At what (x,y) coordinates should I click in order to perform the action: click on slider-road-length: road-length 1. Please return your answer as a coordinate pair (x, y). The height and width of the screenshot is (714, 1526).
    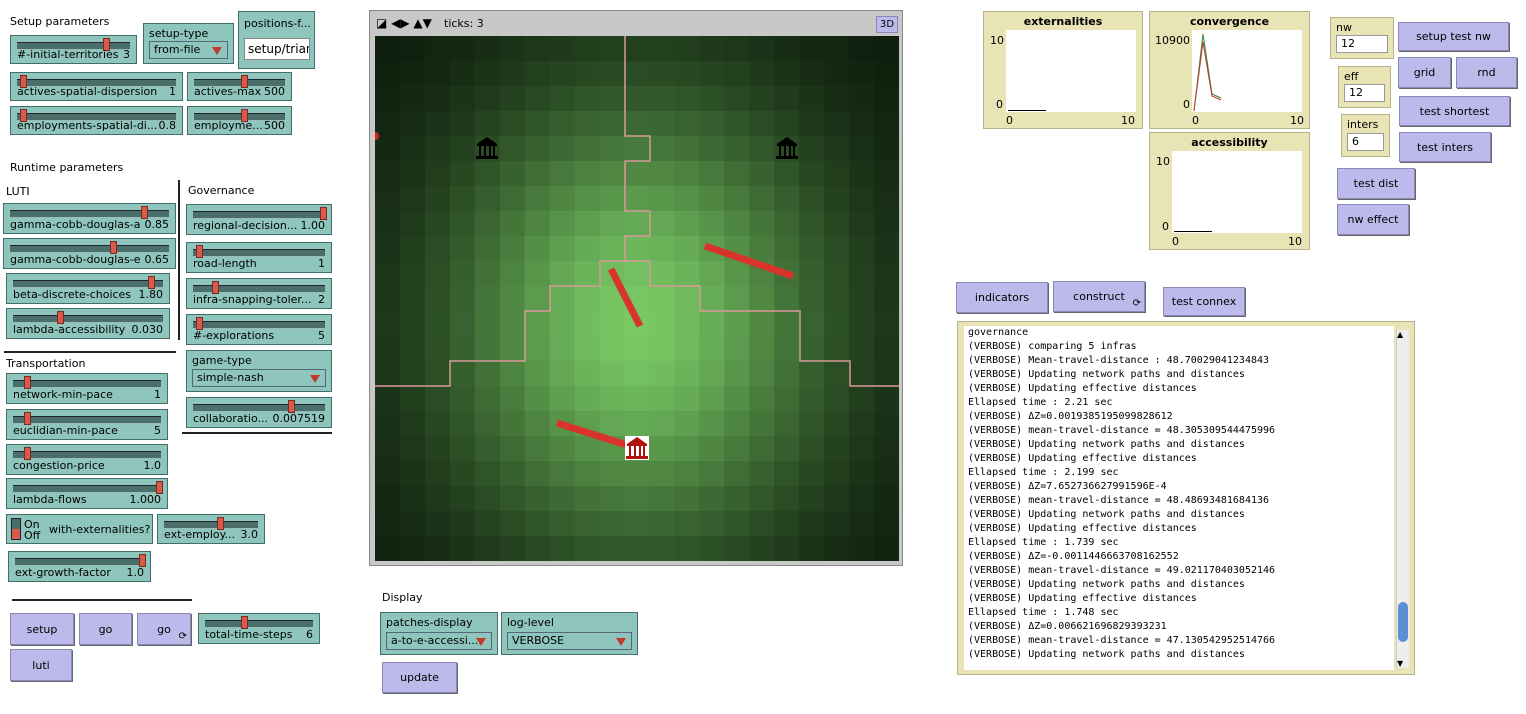
    Looking at the image, I should click on (259, 257).